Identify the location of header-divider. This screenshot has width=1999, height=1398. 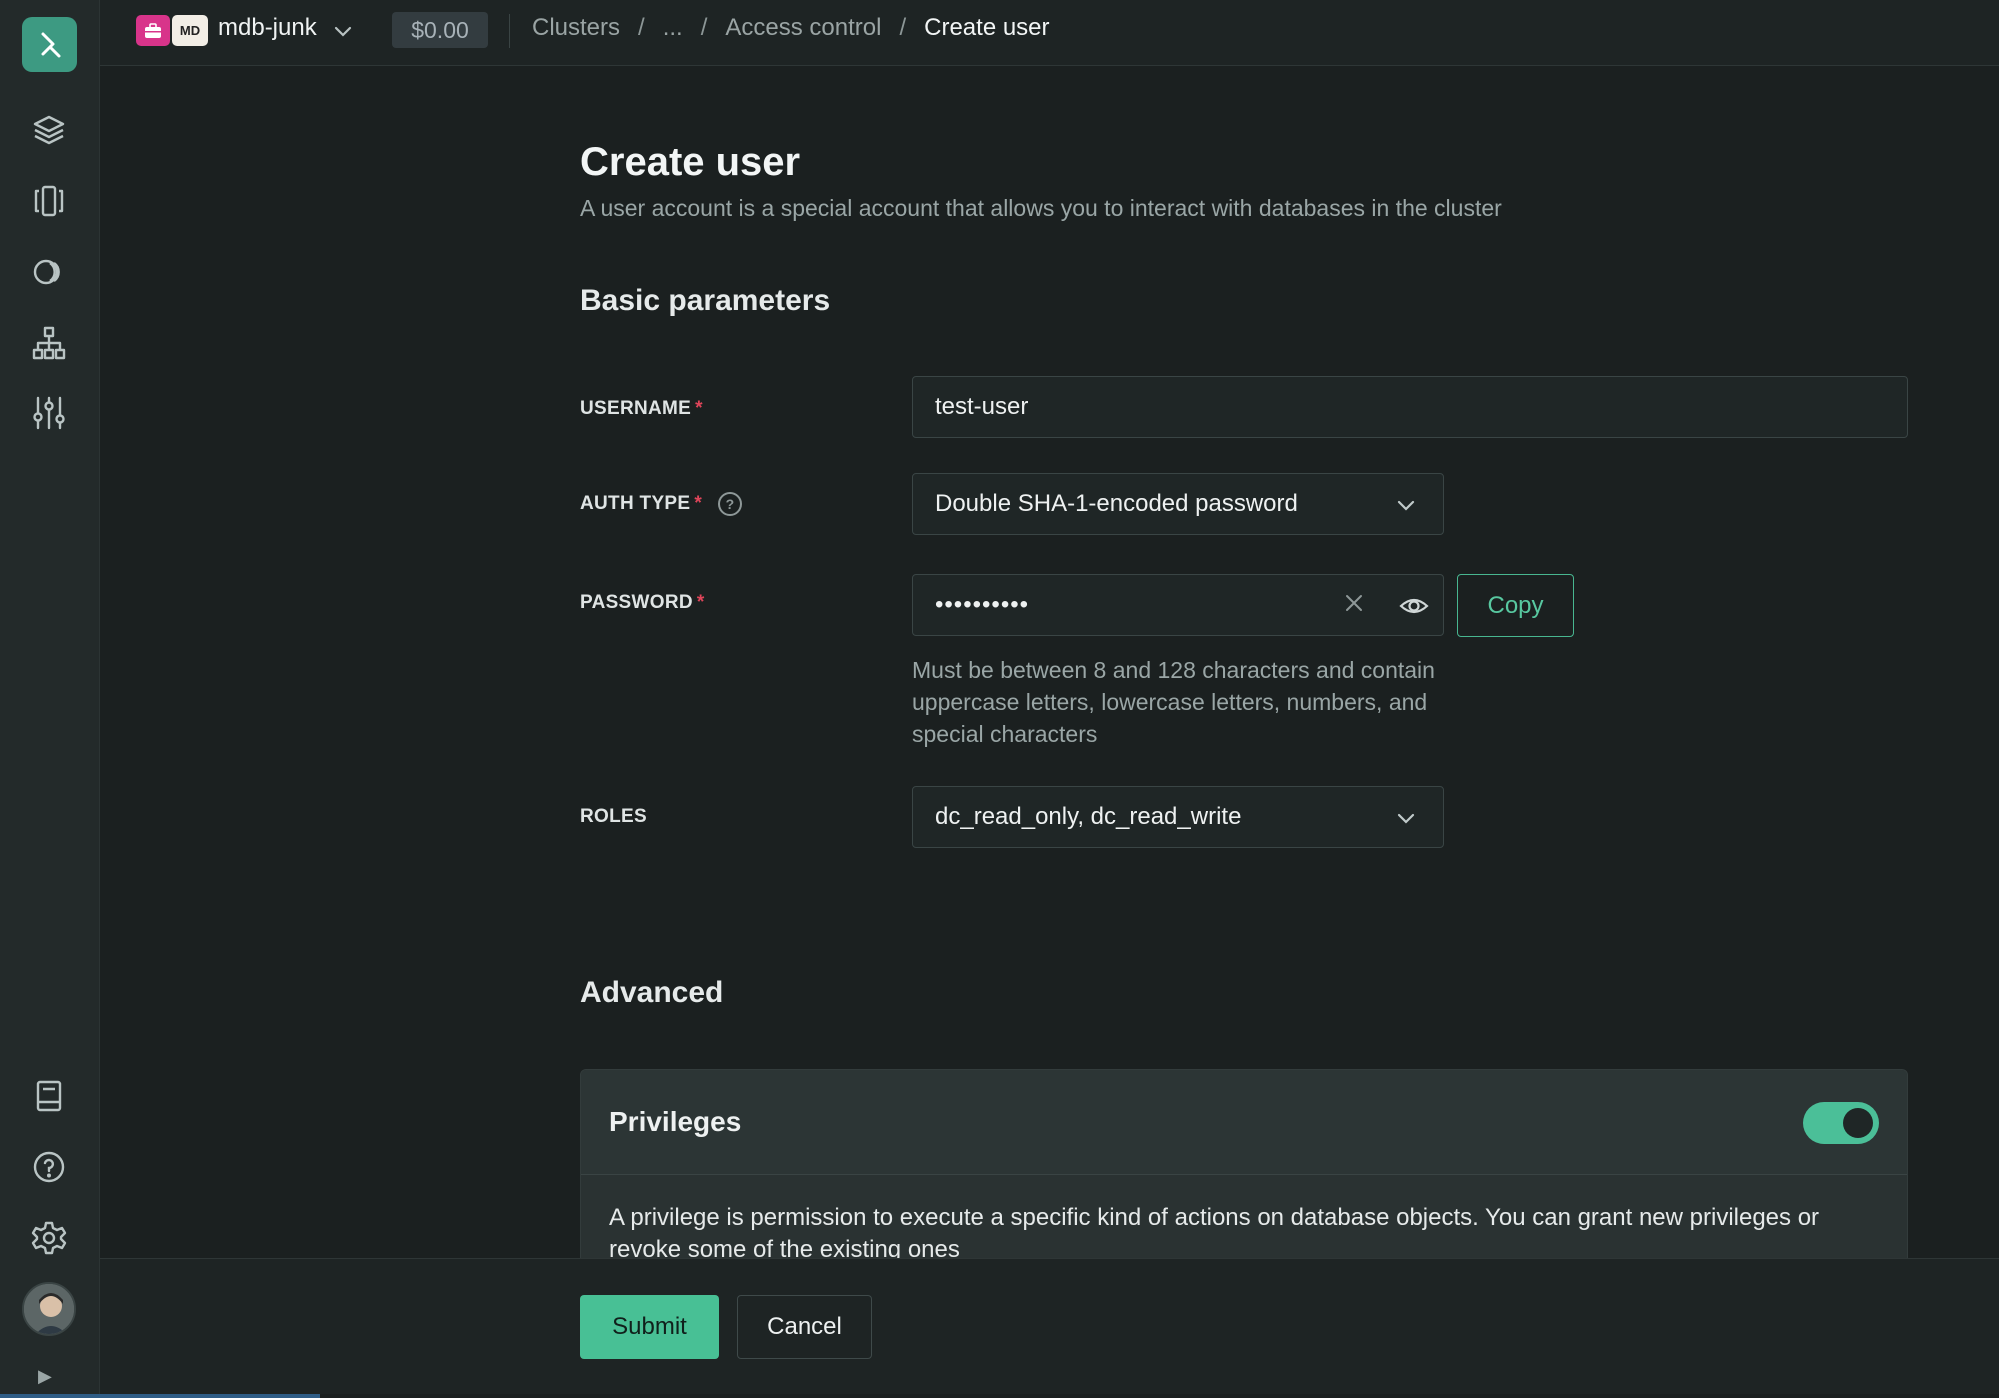
(509, 31).